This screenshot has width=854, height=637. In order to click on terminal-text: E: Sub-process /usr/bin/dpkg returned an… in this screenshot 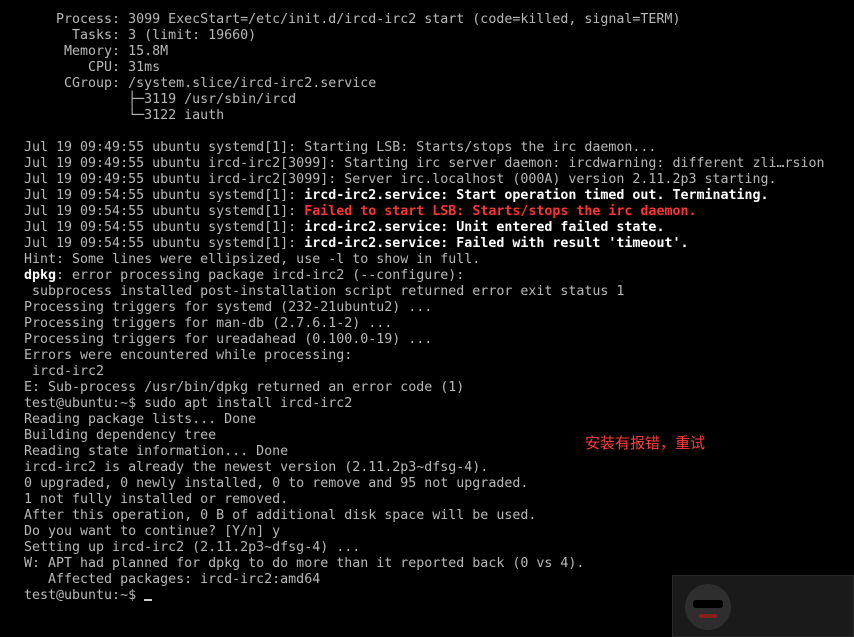, I will do `click(244, 387)`.